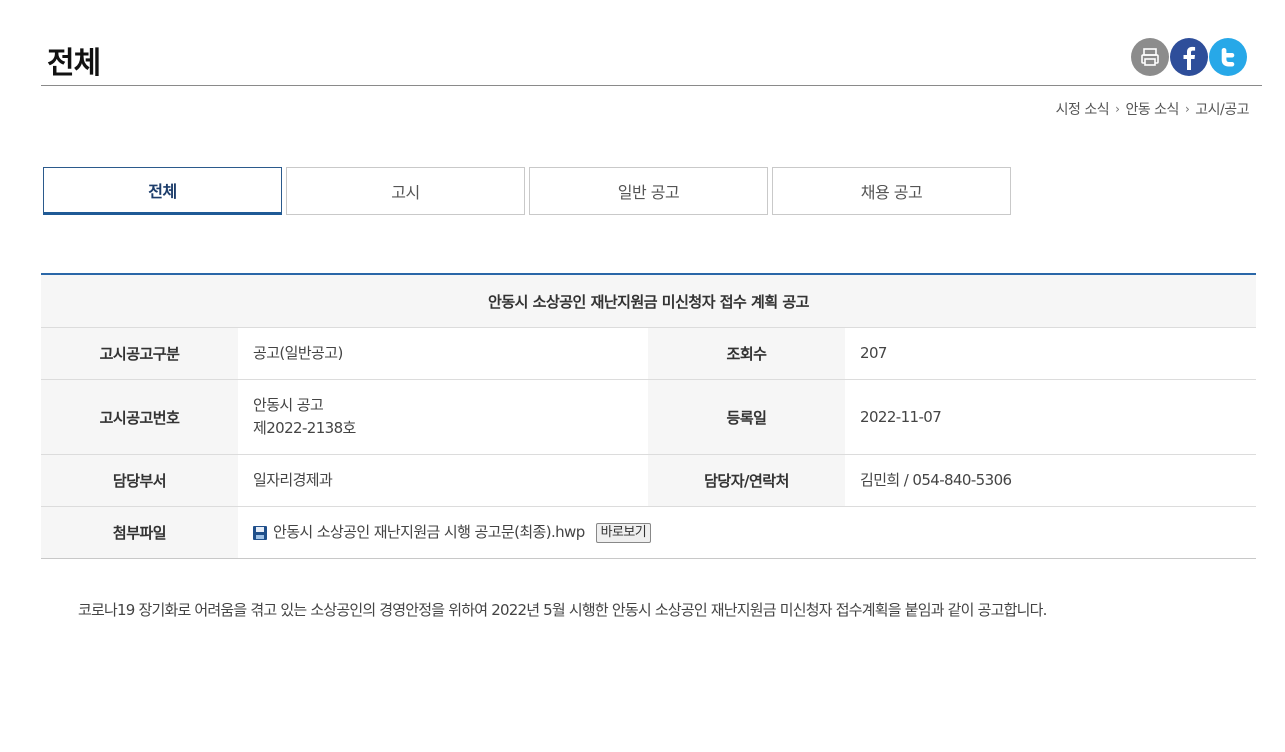  I want to click on table-row: 담당부서 일자리경제과 담당자/연락처 김민희 / 054-840-5306, so click(648, 481).